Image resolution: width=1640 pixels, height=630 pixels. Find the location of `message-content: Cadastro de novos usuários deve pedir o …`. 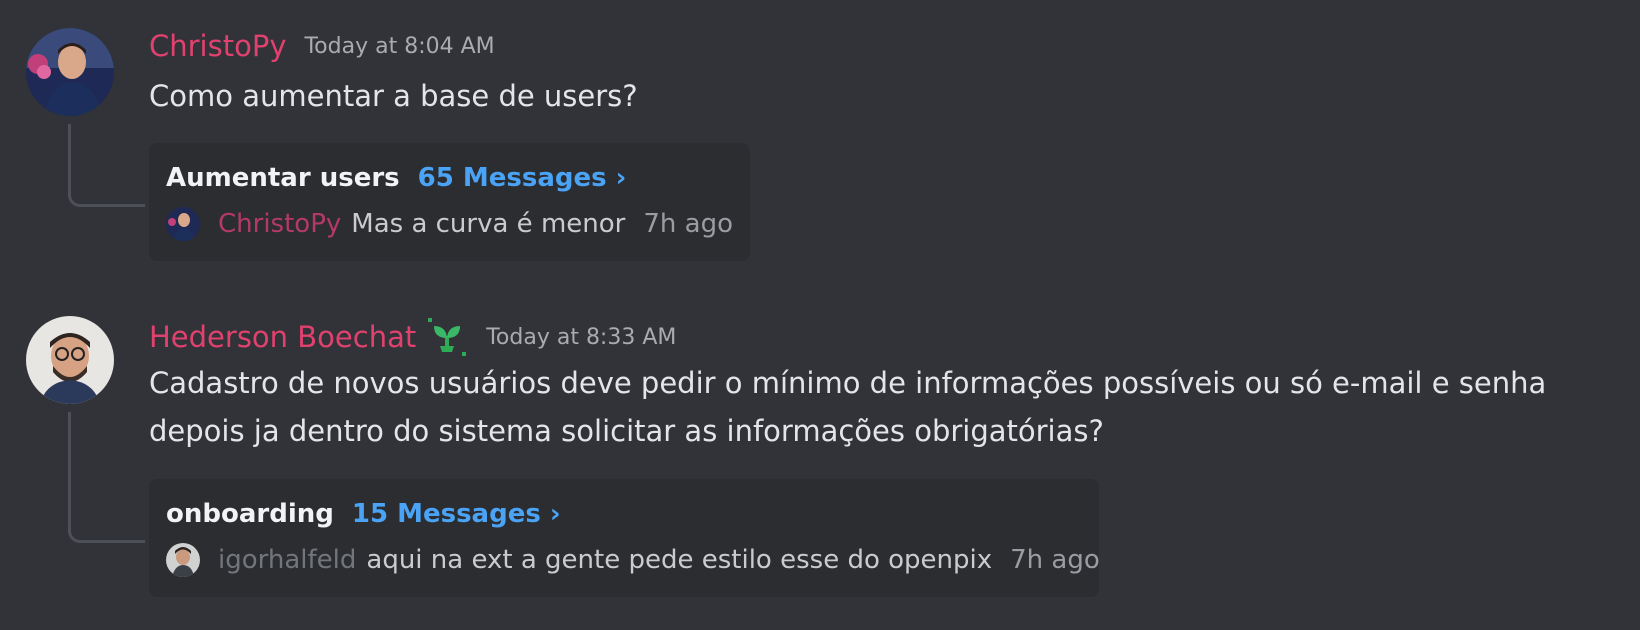

message-content: Cadastro de novos usuários deve pedir o … is located at coordinates (848, 407).